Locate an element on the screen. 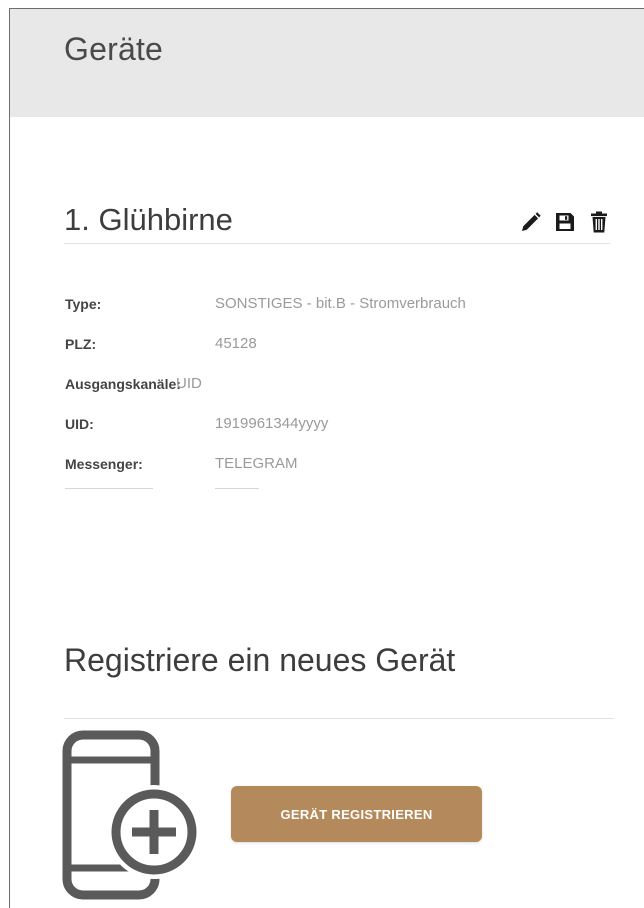 The width and height of the screenshot is (644, 908). device-actions is located at coordinates (565, 222).